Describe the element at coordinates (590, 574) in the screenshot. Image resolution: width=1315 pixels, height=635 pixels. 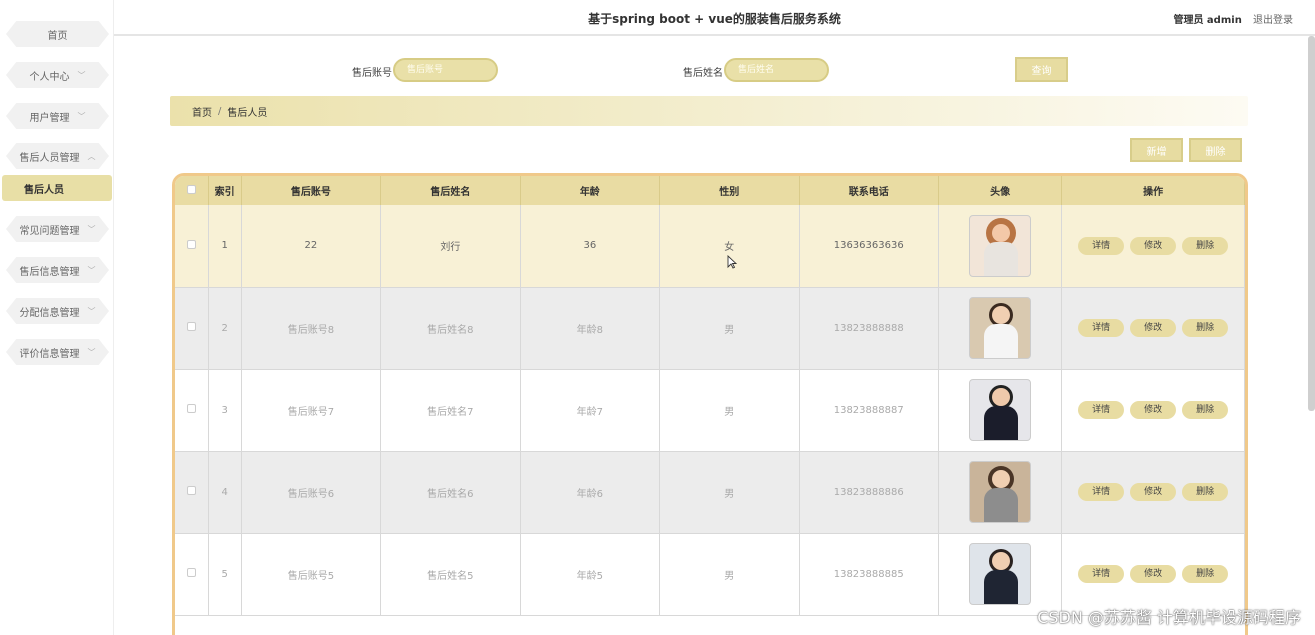
I see `cell-age: 年龄5` at that location.